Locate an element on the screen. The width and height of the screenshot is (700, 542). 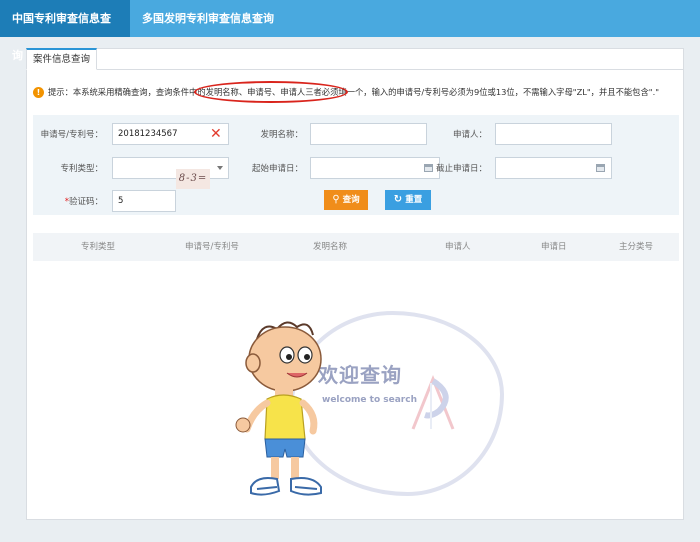
captcha-label: *验证码： is located at coordinates (68, 202).